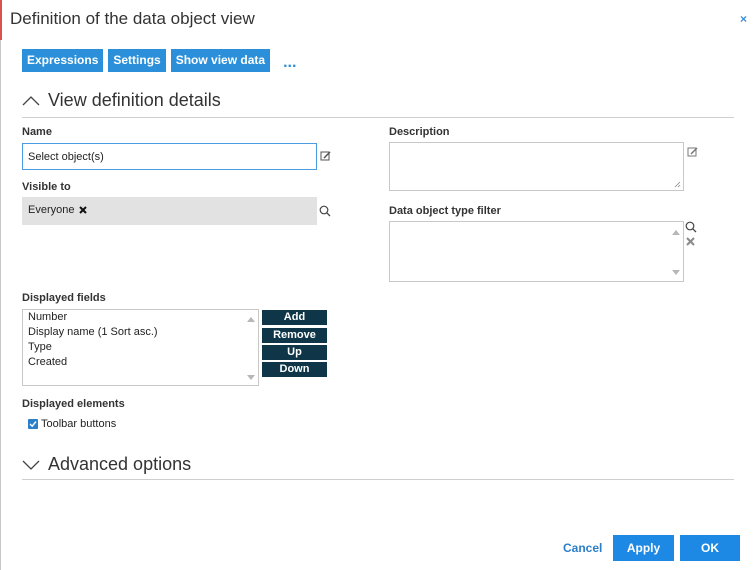 The image size is (755, 570). Describe the element at coordinates (536, 166) in the screenshot. I see `description-field` at that location.